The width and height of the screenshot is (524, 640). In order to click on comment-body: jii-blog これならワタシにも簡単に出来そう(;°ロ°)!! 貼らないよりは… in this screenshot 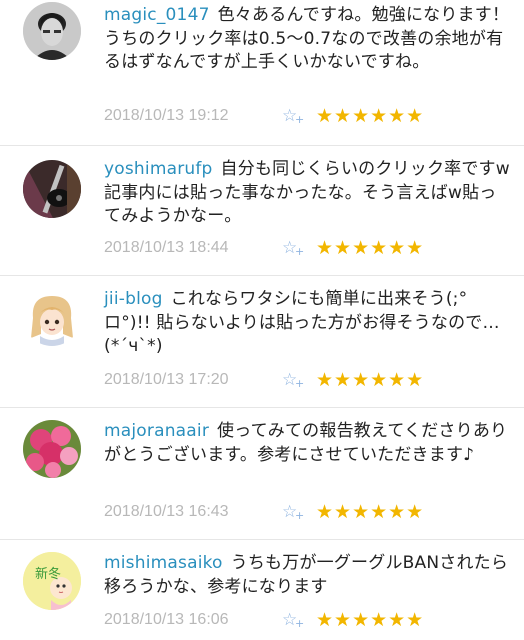, I will do `click(307, 323)`.